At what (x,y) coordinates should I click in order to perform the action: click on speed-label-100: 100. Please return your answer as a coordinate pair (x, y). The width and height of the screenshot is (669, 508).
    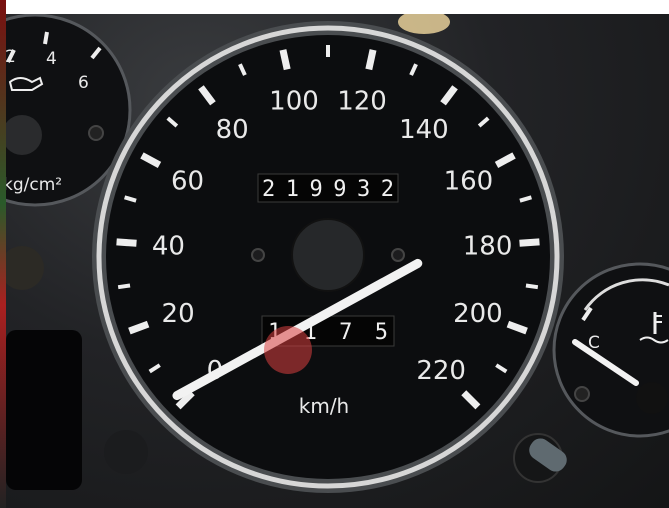
    Looking at the image, I should click on (294, 102).